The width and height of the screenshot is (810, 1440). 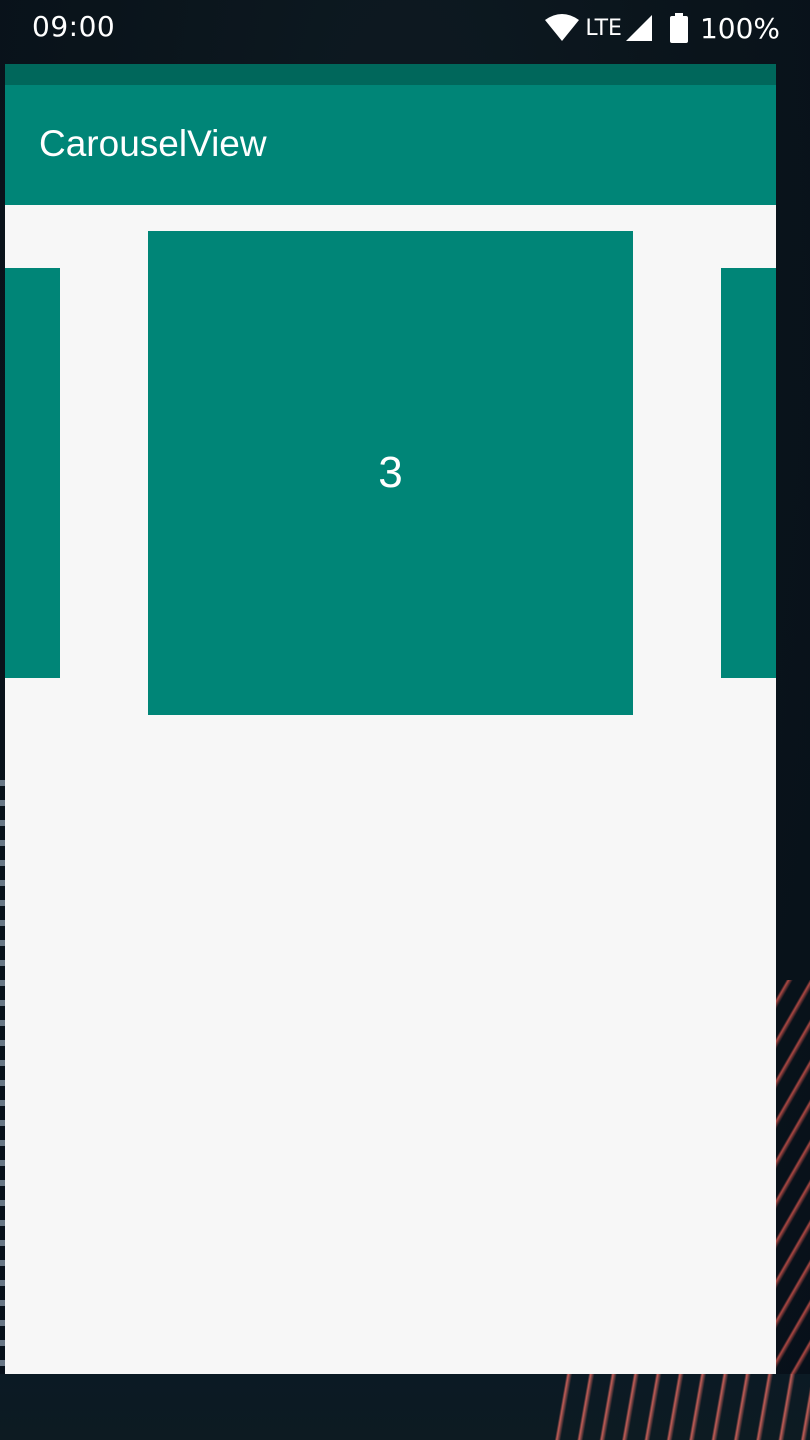 What do you see at coordinates (405, 1407) in the screenshot?
I see `wallpaper-road-bottom` at bounding box center [405, 1407].